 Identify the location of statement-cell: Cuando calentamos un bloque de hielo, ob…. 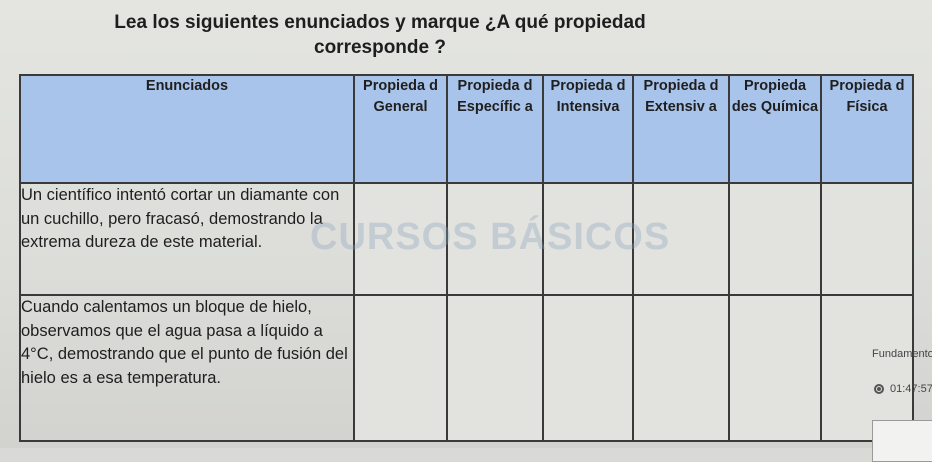
(187, 368).